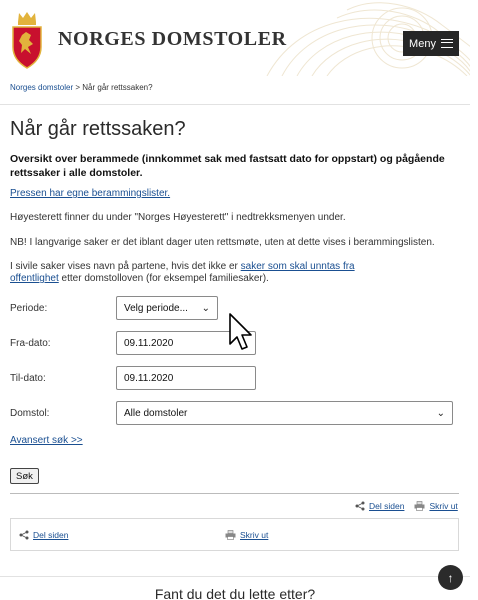  I want to click on press-link: Pressen har egne berammingslister., so click(90, 193).